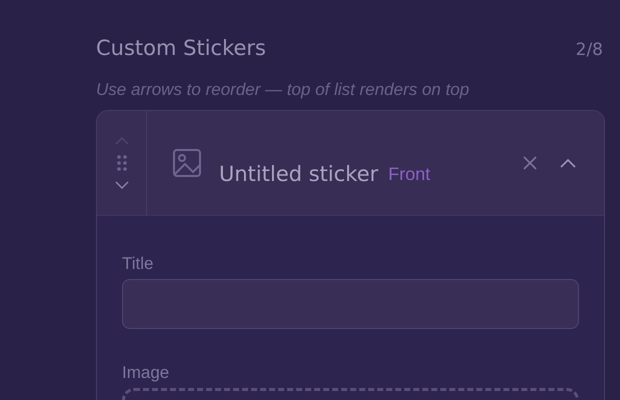 The height and width of the screenshot is (400, 620). Describe the element at coordinates (181, 48) in the screenshot. I see `section-title: Custom Stickers` at that location.